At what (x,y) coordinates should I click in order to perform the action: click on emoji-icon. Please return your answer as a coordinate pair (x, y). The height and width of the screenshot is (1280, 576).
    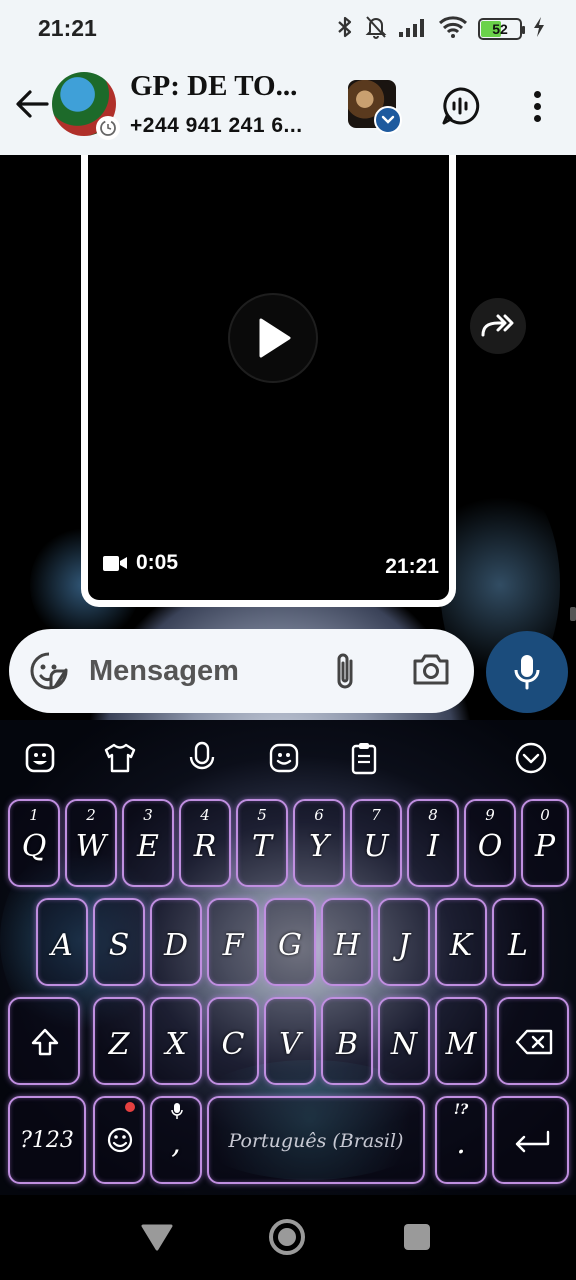
    Looking at the image, I should click on (40, 758).